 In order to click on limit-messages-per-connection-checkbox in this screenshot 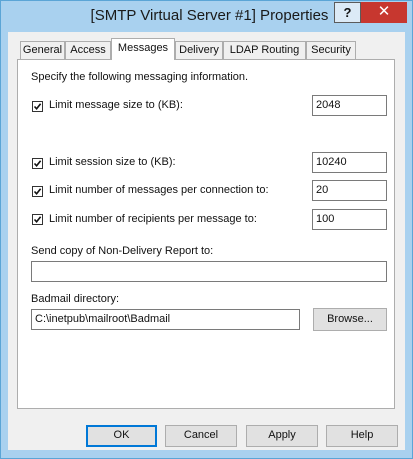, I will do `click(37, 191)`.